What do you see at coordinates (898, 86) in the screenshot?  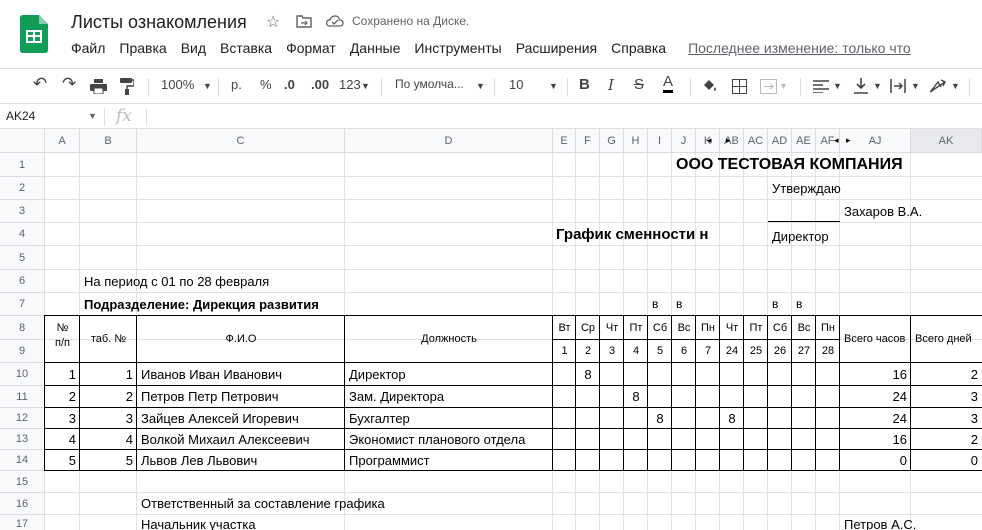 I see `text-wrap-icon` at bounding box center [898, 86].